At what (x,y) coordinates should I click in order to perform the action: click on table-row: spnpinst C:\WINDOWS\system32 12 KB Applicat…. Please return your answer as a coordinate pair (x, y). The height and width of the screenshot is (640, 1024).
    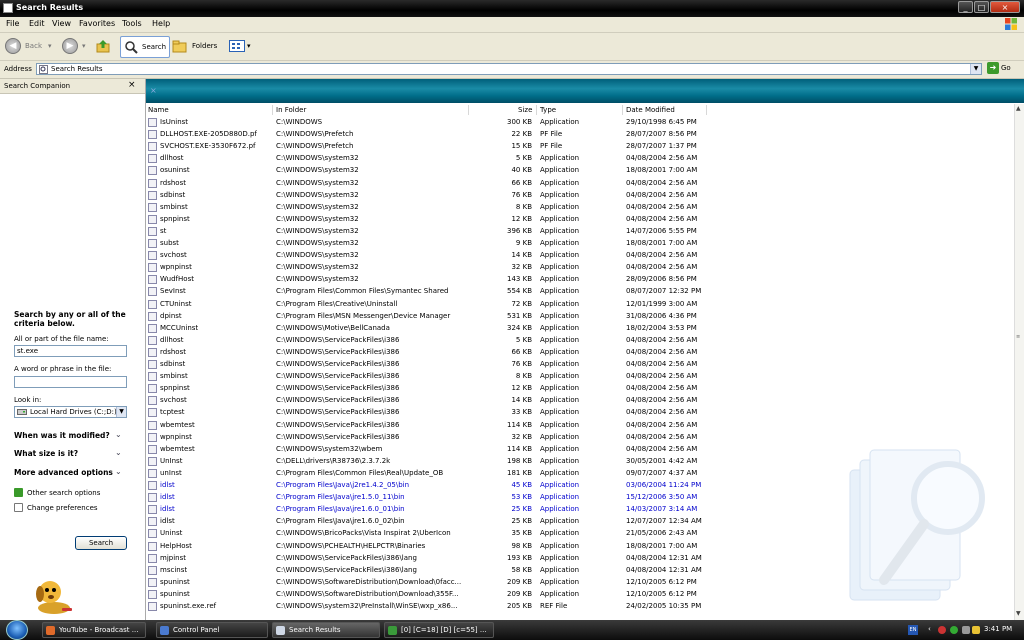
    Looking at the image, I should click on (580, 219).